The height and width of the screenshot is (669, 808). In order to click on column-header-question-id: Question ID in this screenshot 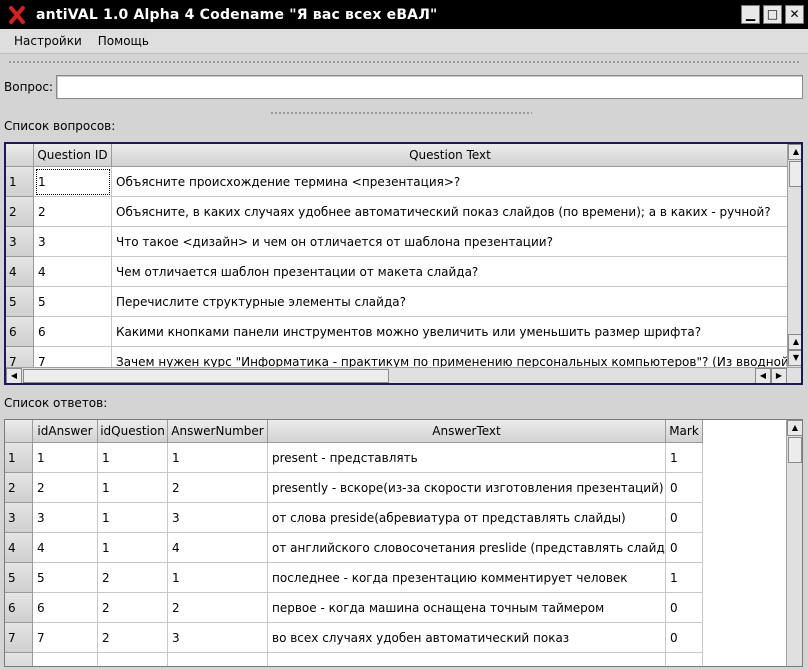, I will do `click(73, 155)`.